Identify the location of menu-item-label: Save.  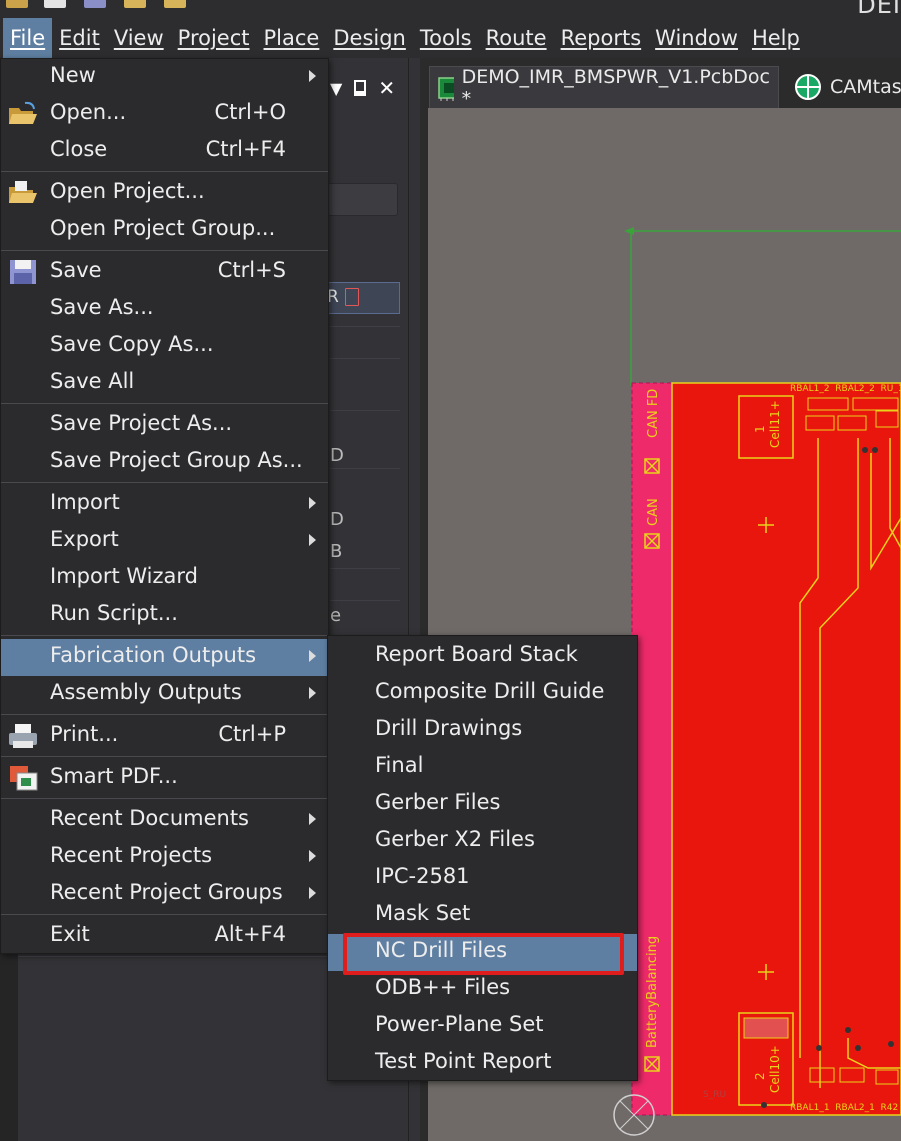
(76, 270).